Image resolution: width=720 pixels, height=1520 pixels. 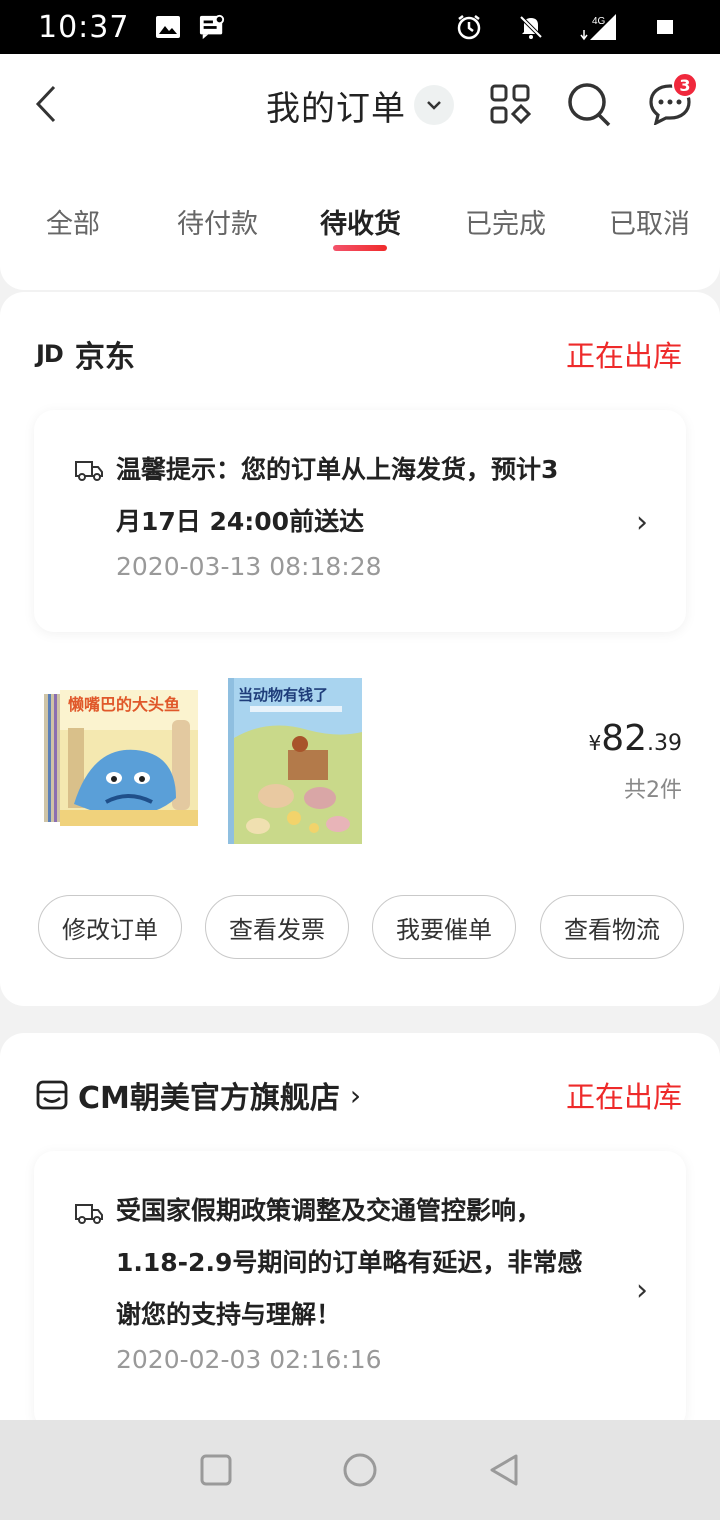 I want to click on jd-logo: JD, so click(x=50, y=354).